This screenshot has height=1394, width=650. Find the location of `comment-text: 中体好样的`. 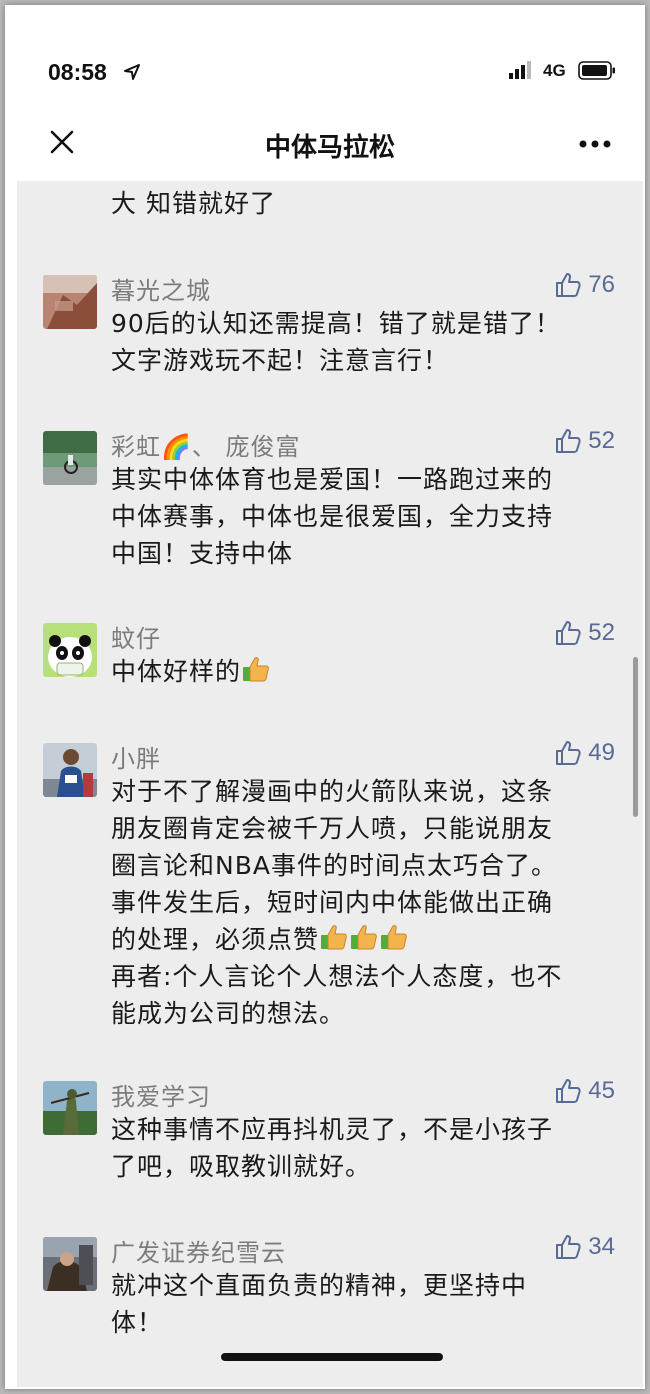

comment-text: 中体好样的 is located at coordinates (361, 671).